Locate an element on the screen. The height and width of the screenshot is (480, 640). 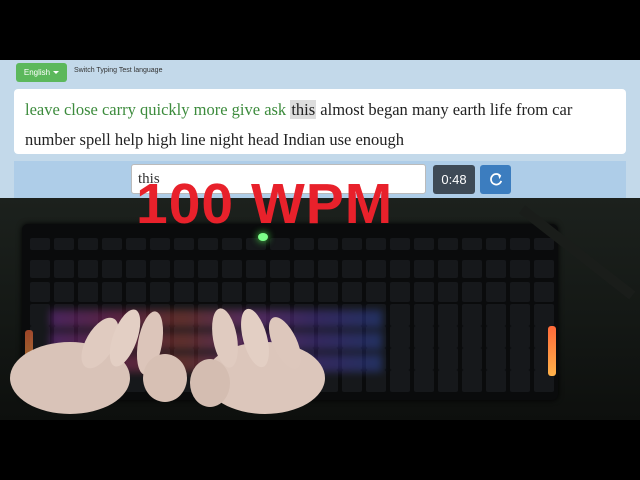
word: enough is located at coordinates (380, 139).